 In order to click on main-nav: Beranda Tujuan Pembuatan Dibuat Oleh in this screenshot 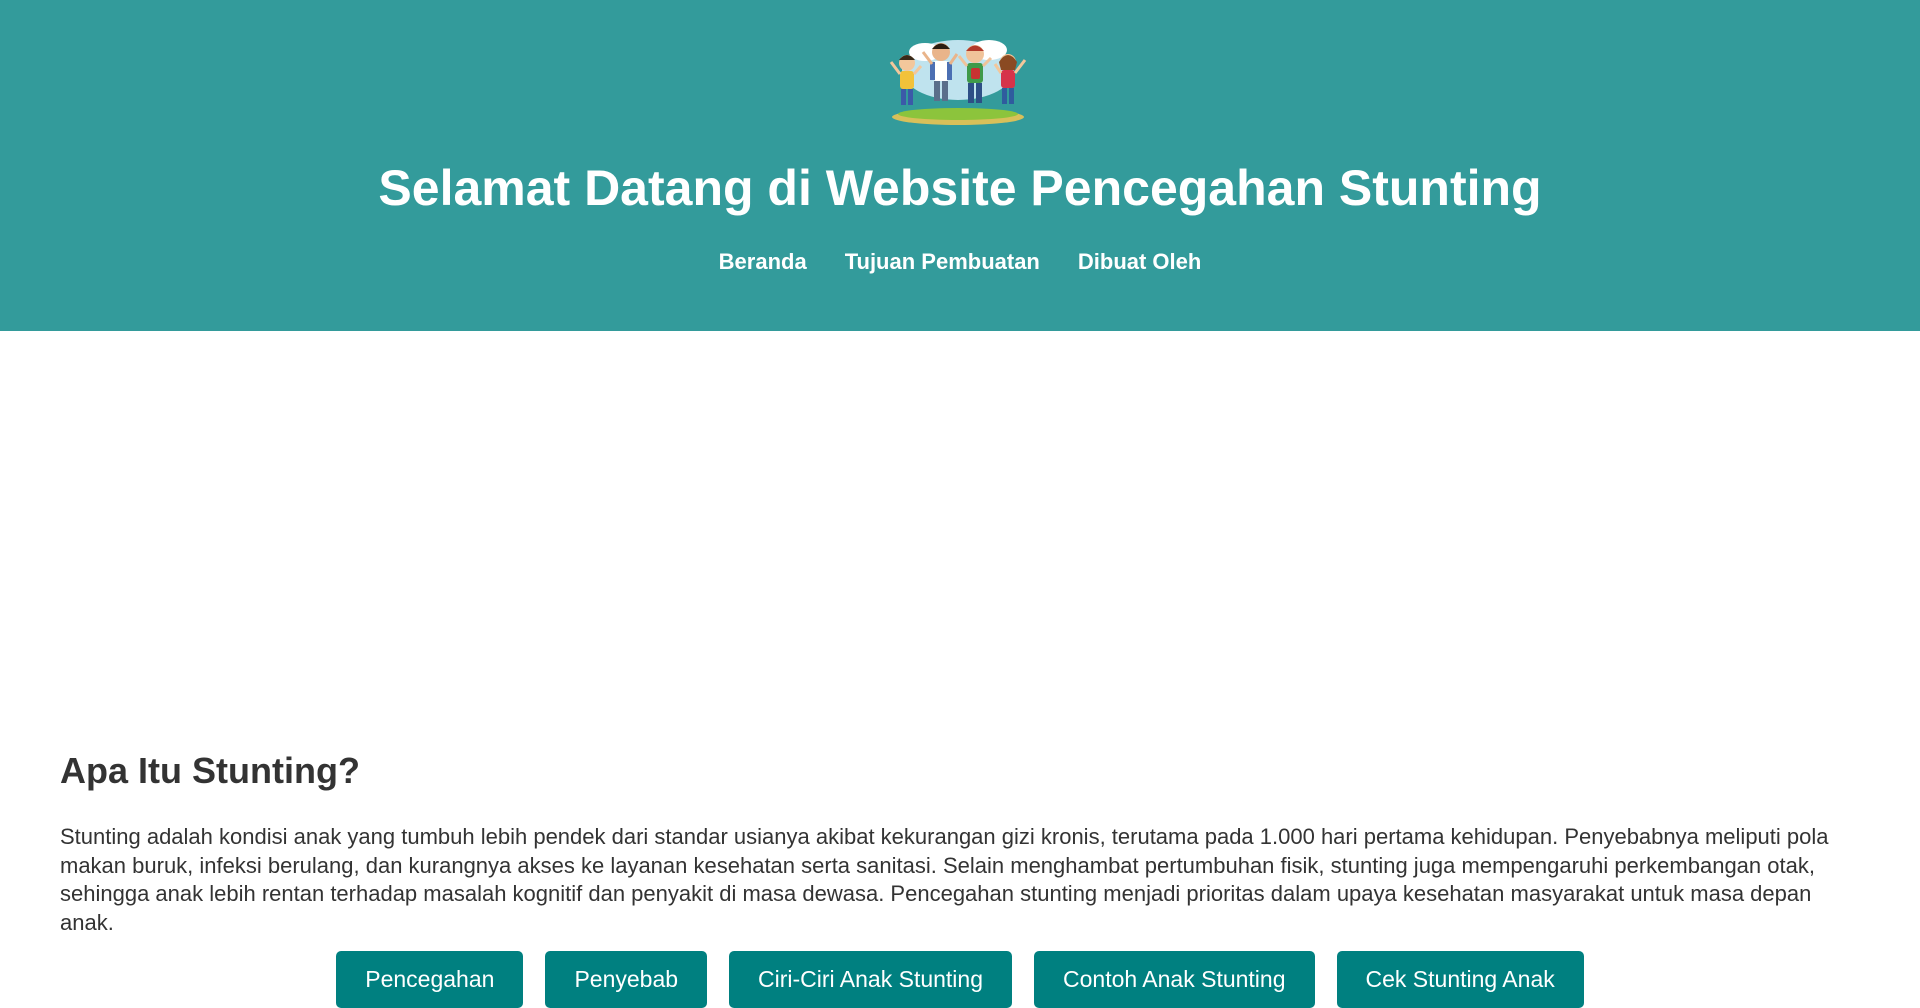, I will do `click(960, 262)`.